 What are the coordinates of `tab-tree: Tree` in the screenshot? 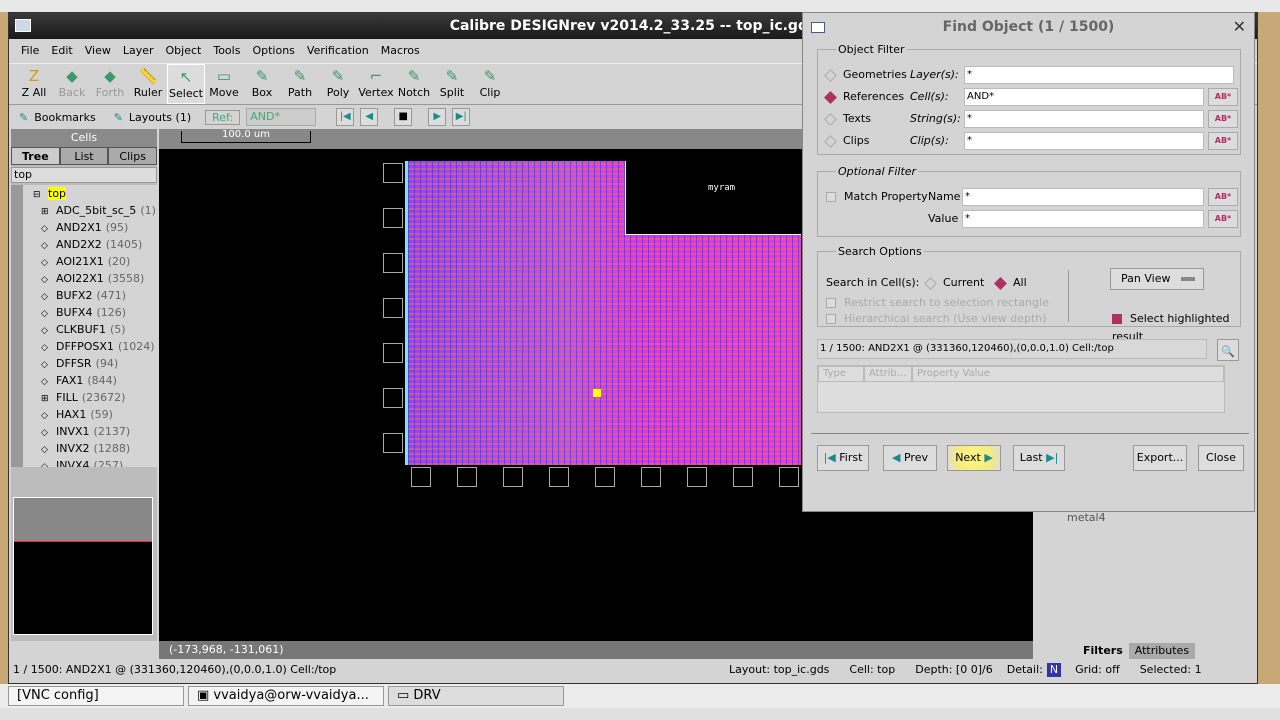 It's located at (35, 156).